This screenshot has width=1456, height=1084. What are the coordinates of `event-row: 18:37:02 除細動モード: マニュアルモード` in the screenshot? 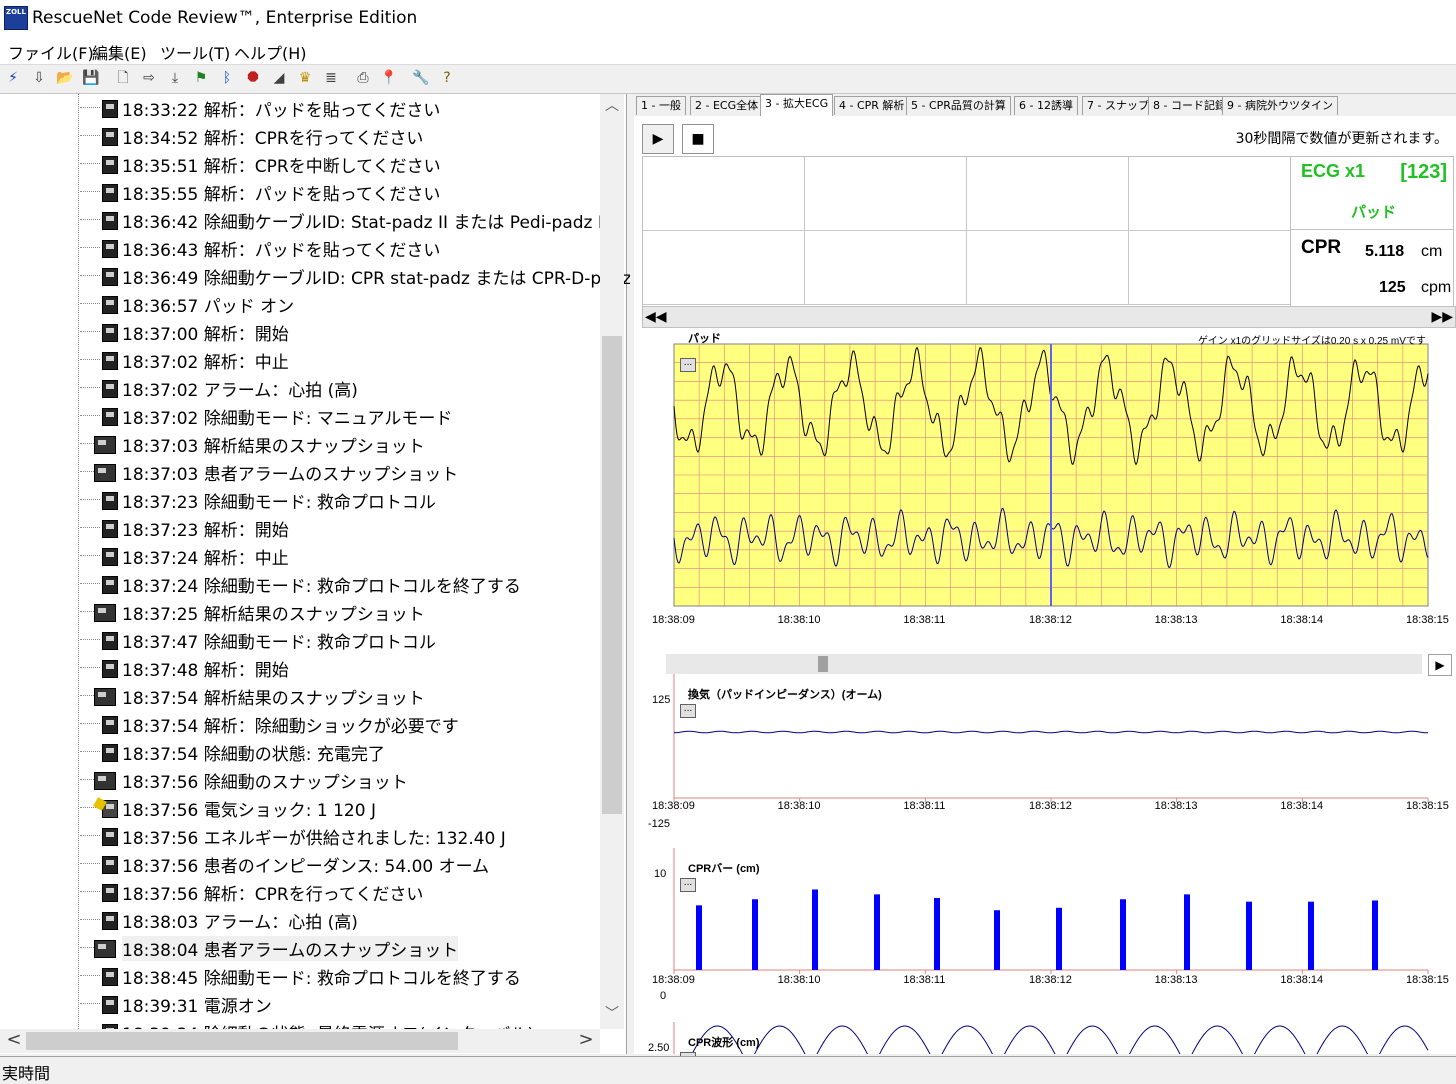 It's located at (340, 416).